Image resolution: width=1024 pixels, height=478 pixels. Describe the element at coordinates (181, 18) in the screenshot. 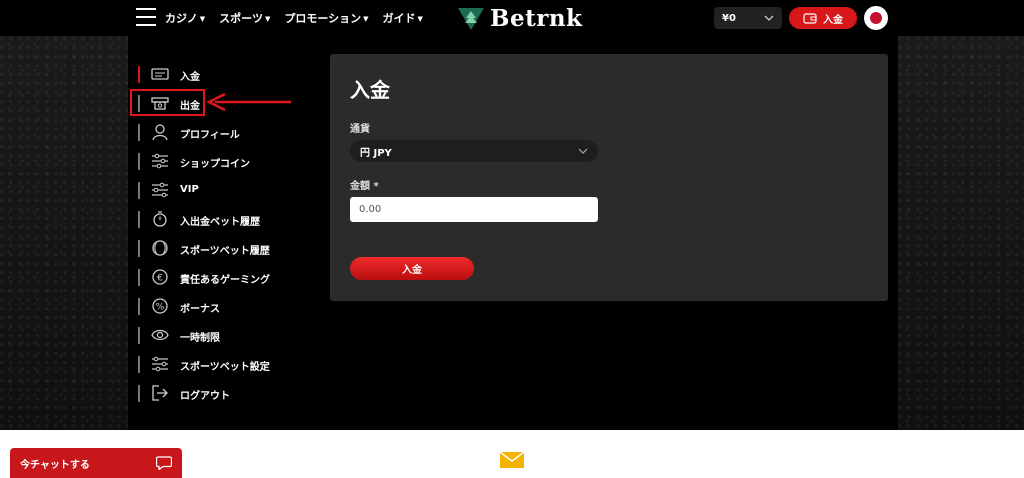

I see `nav-casino-label: カジノ` at that location.